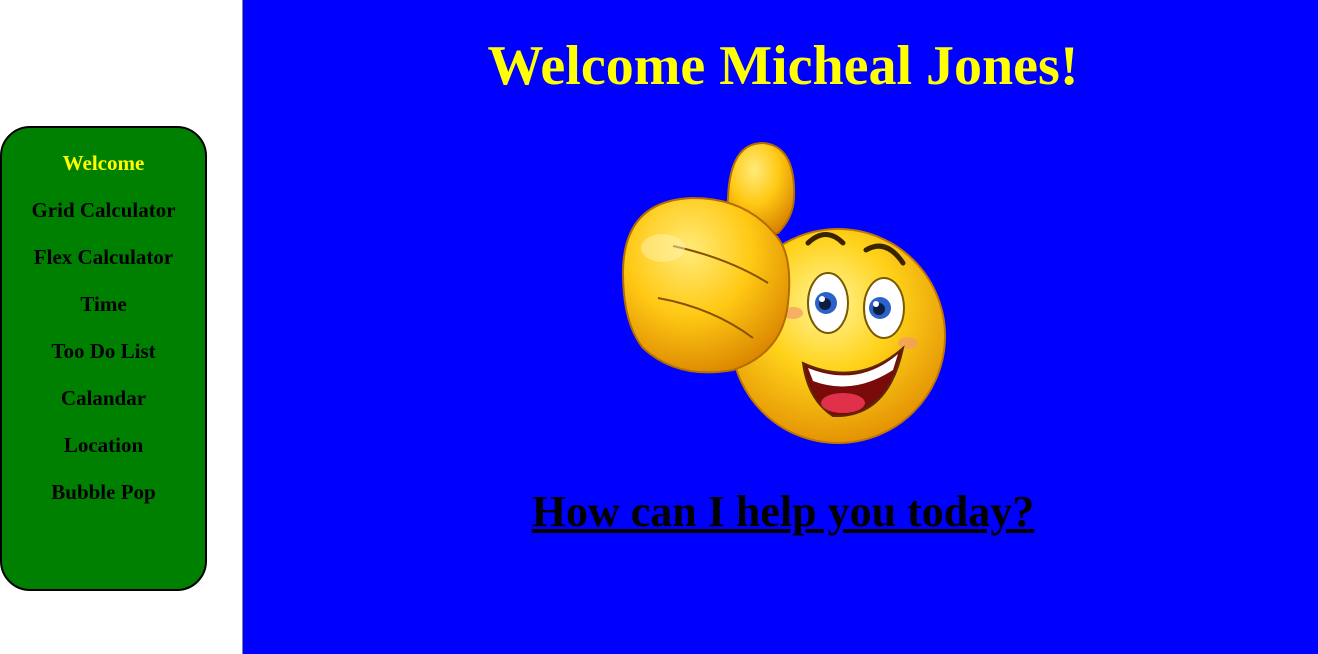 This screenshot has height=654, width=1318. What do you see at coordinates (103, 502) in the screenshot?
I see `nav-item-bubble-pop: Bubble Pop` at bounding box center [103, 502].